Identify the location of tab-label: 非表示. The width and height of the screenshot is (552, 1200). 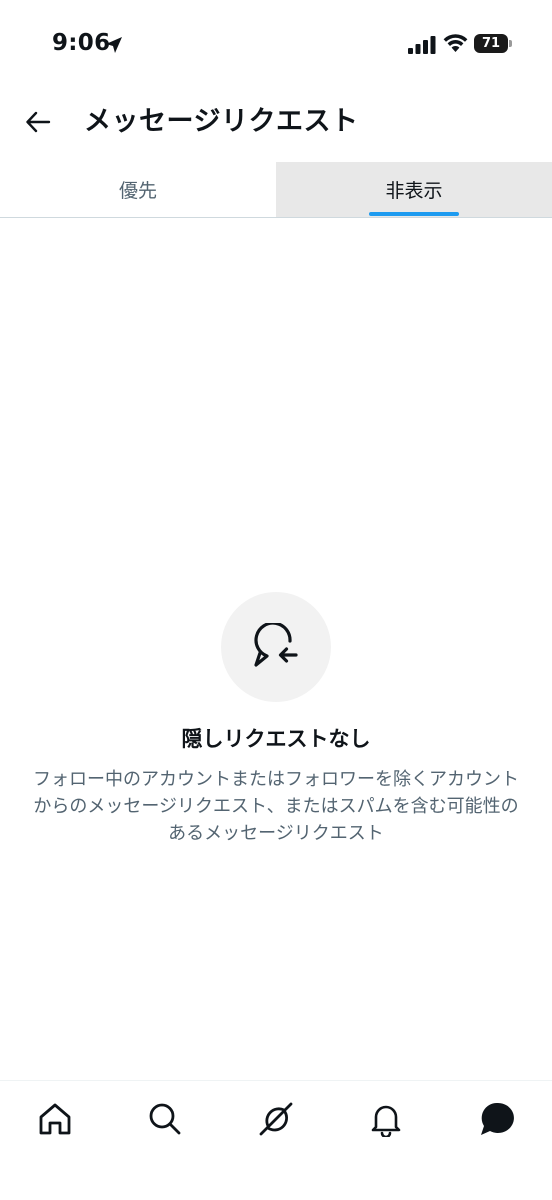
(414, 191).